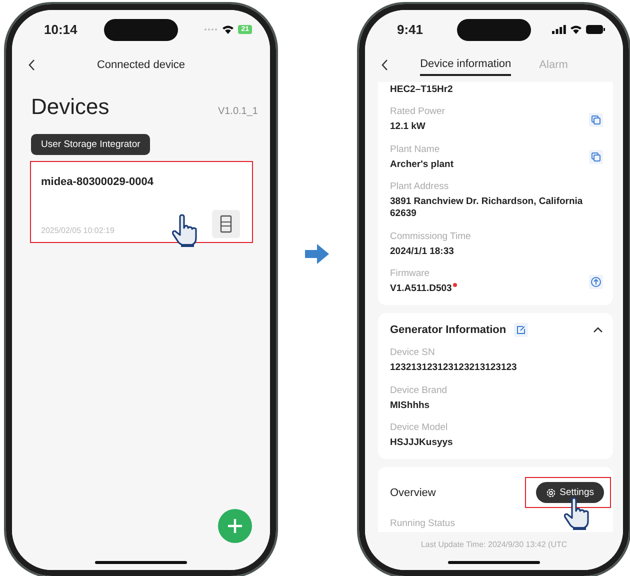 This screenshot has width=630, height=576. I want to click on field-label: Firmware, so click(410, 274).